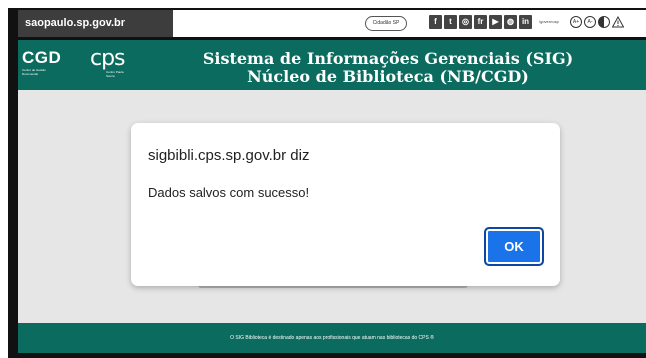  I want to click on accessibility-tools: A+ A-, so click(597, 22).